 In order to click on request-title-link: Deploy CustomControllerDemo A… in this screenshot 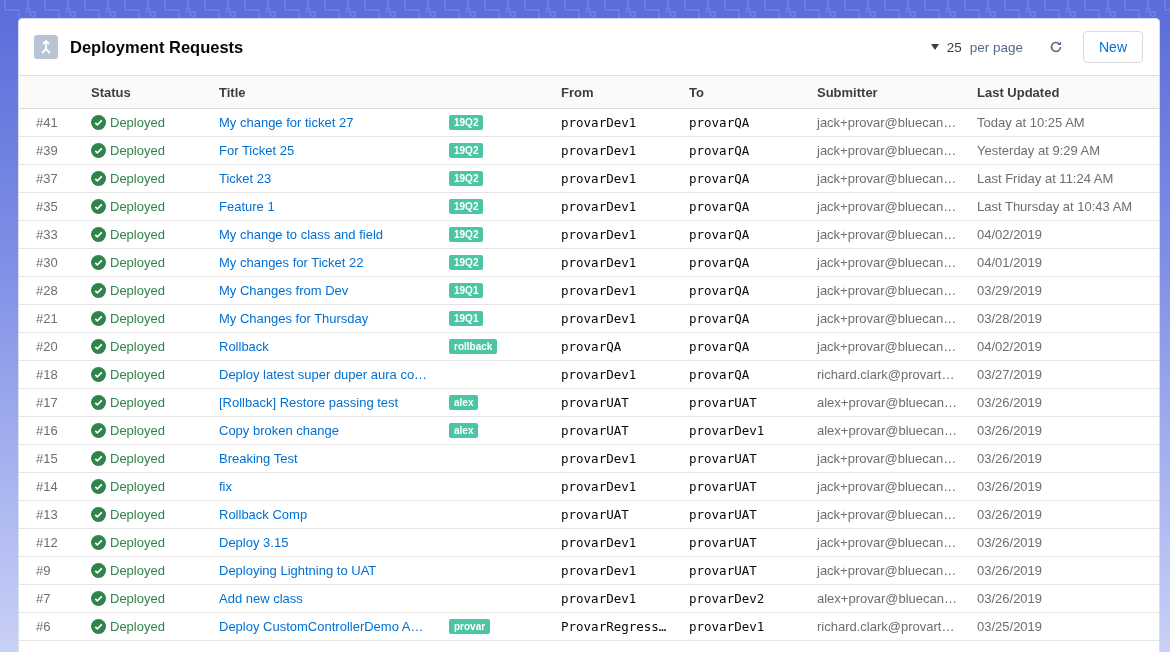, I will do `click(321, 626)`.